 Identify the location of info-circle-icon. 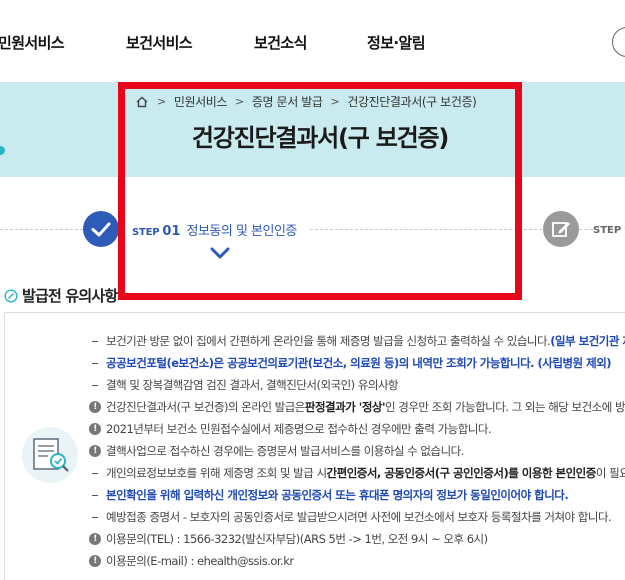
(11, 295).